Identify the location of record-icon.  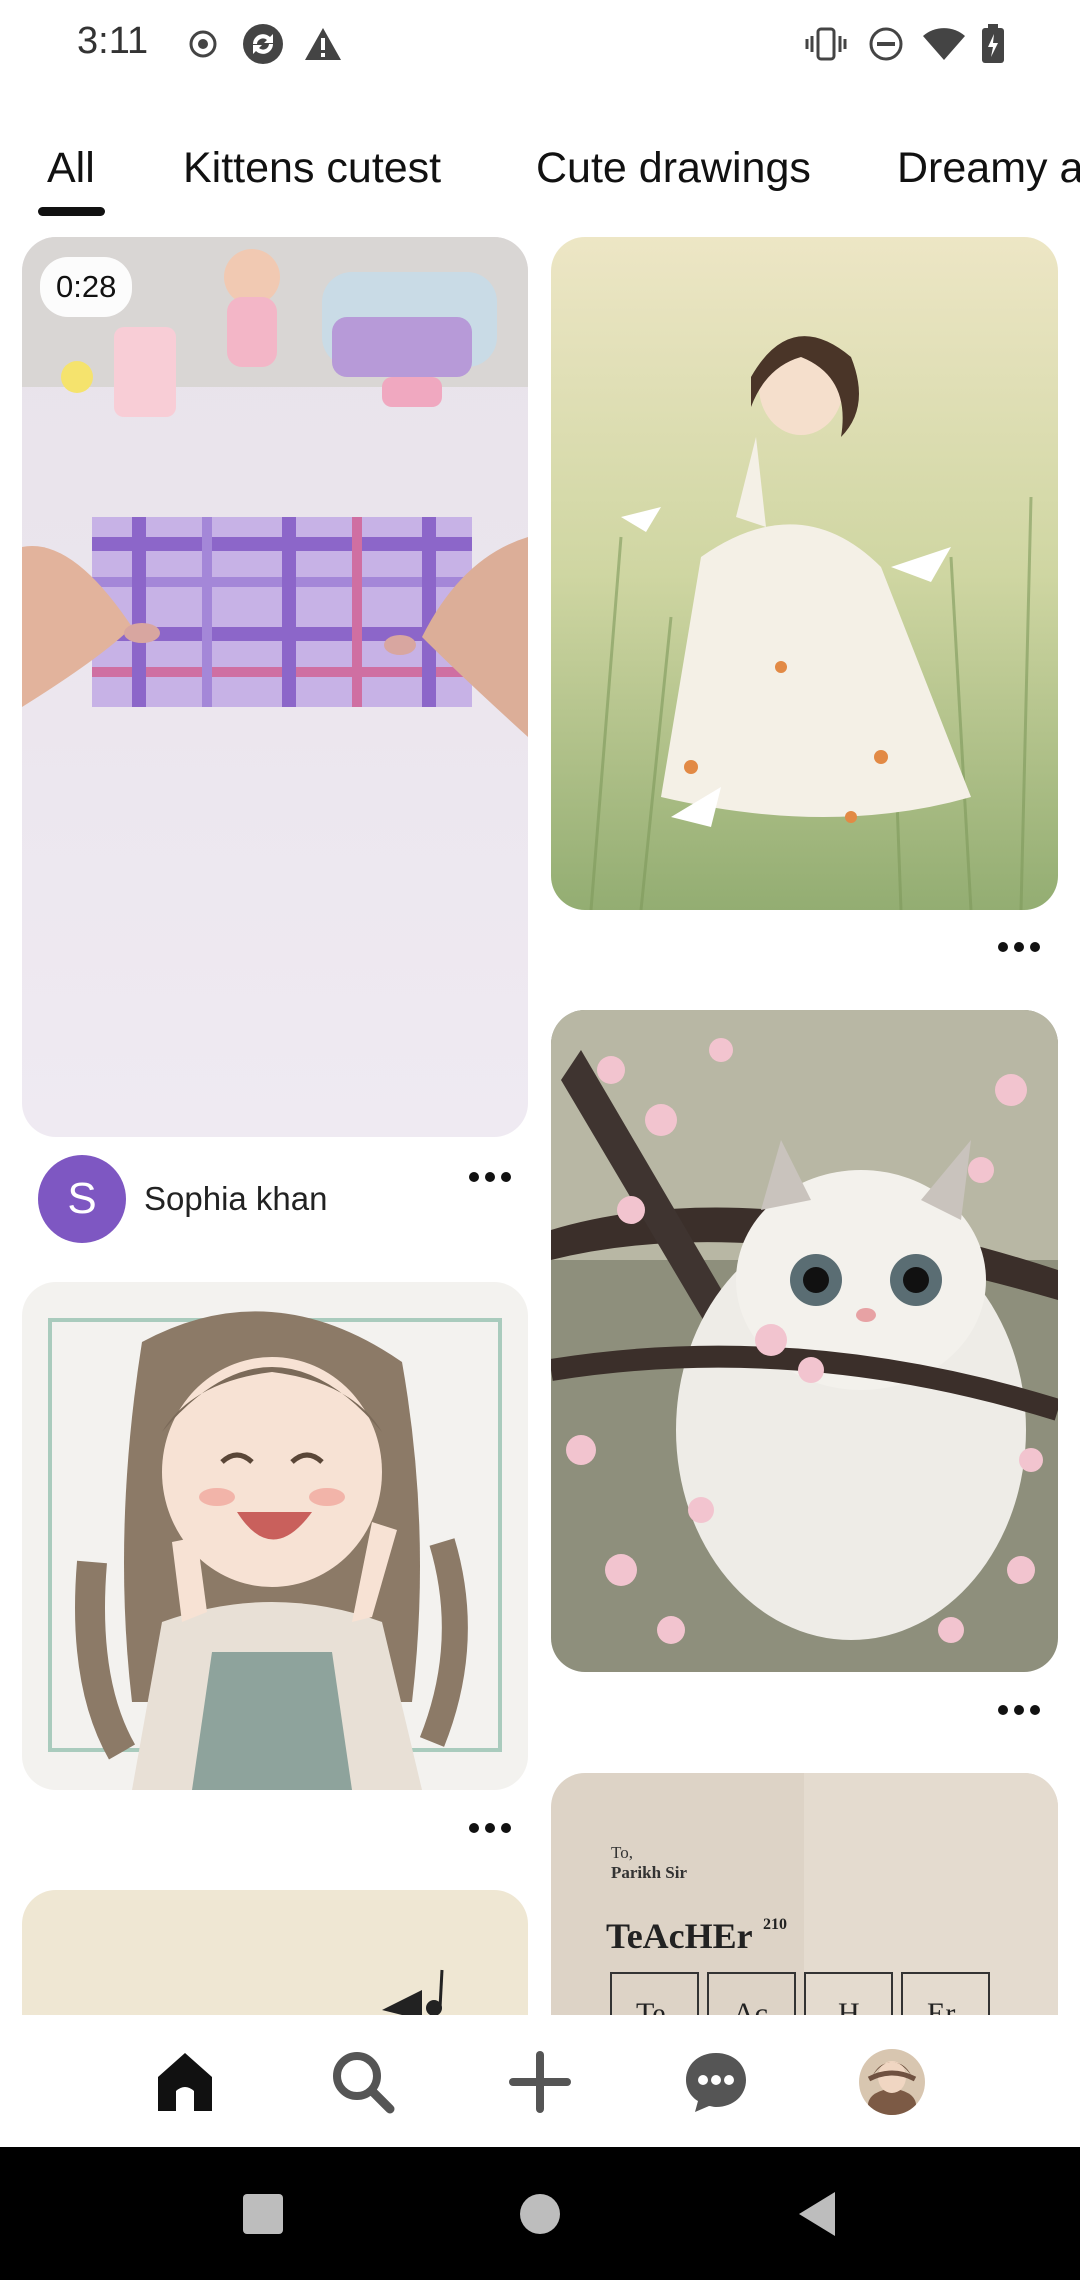
(203, 44).